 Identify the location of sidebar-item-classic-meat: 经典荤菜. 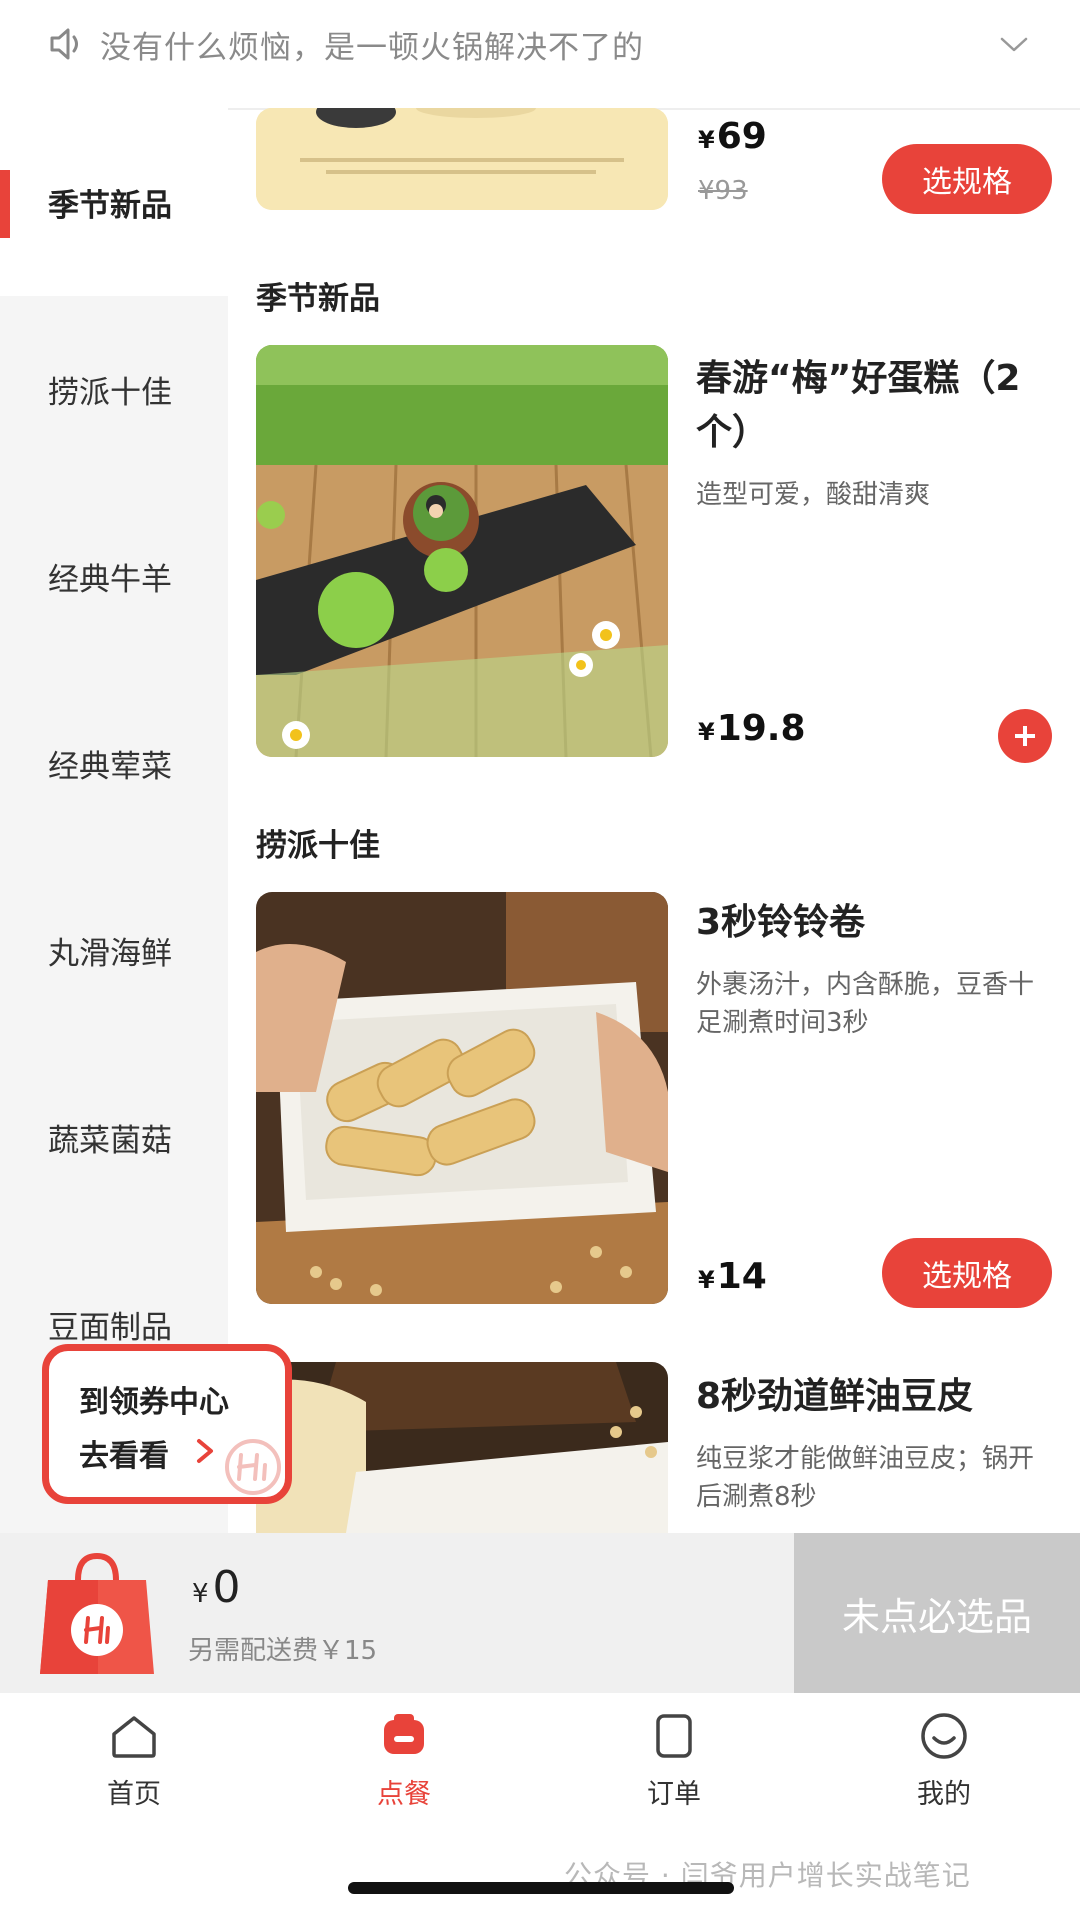
(110, 763).